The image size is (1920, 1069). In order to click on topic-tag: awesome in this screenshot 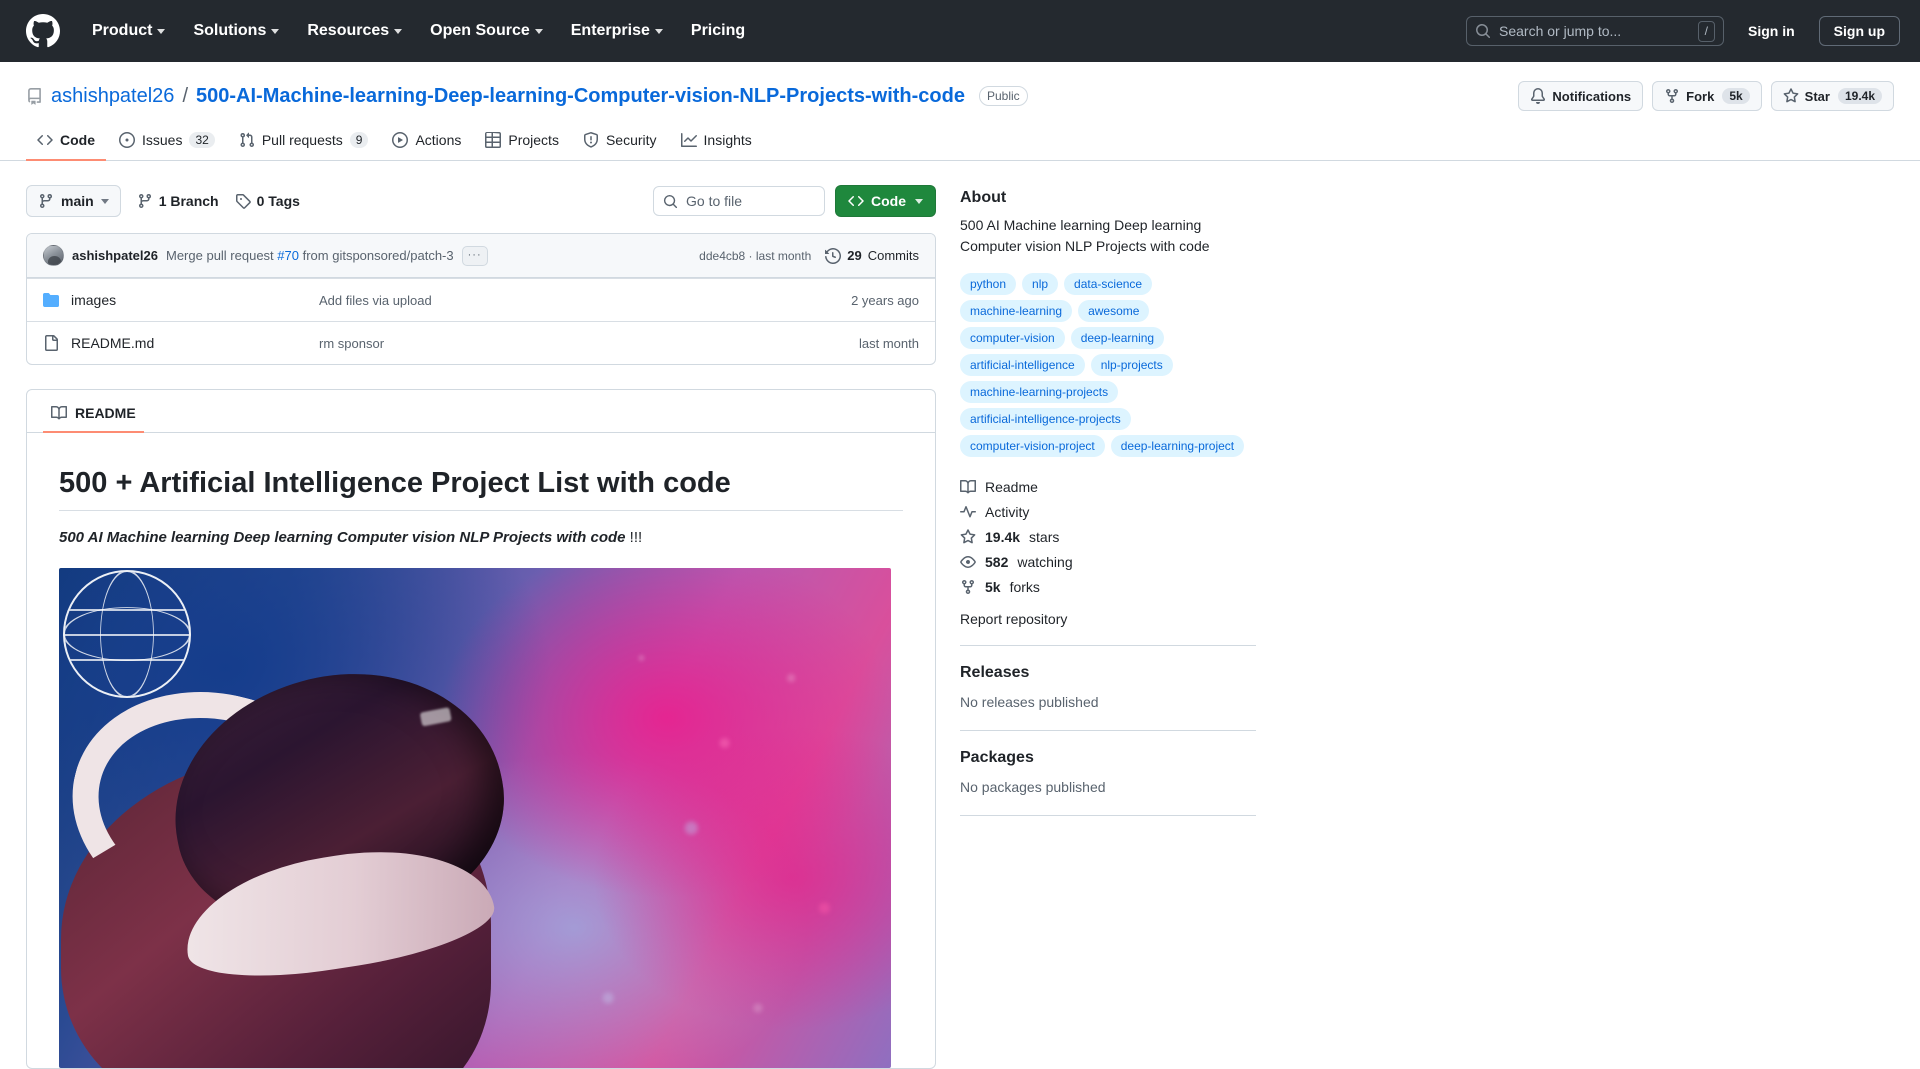, I will do `click(1114, 311)`.